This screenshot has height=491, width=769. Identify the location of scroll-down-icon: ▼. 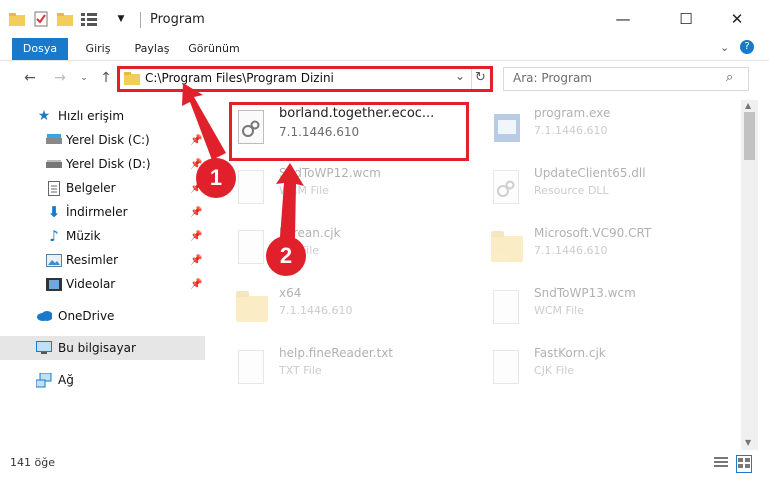
(748, 442).